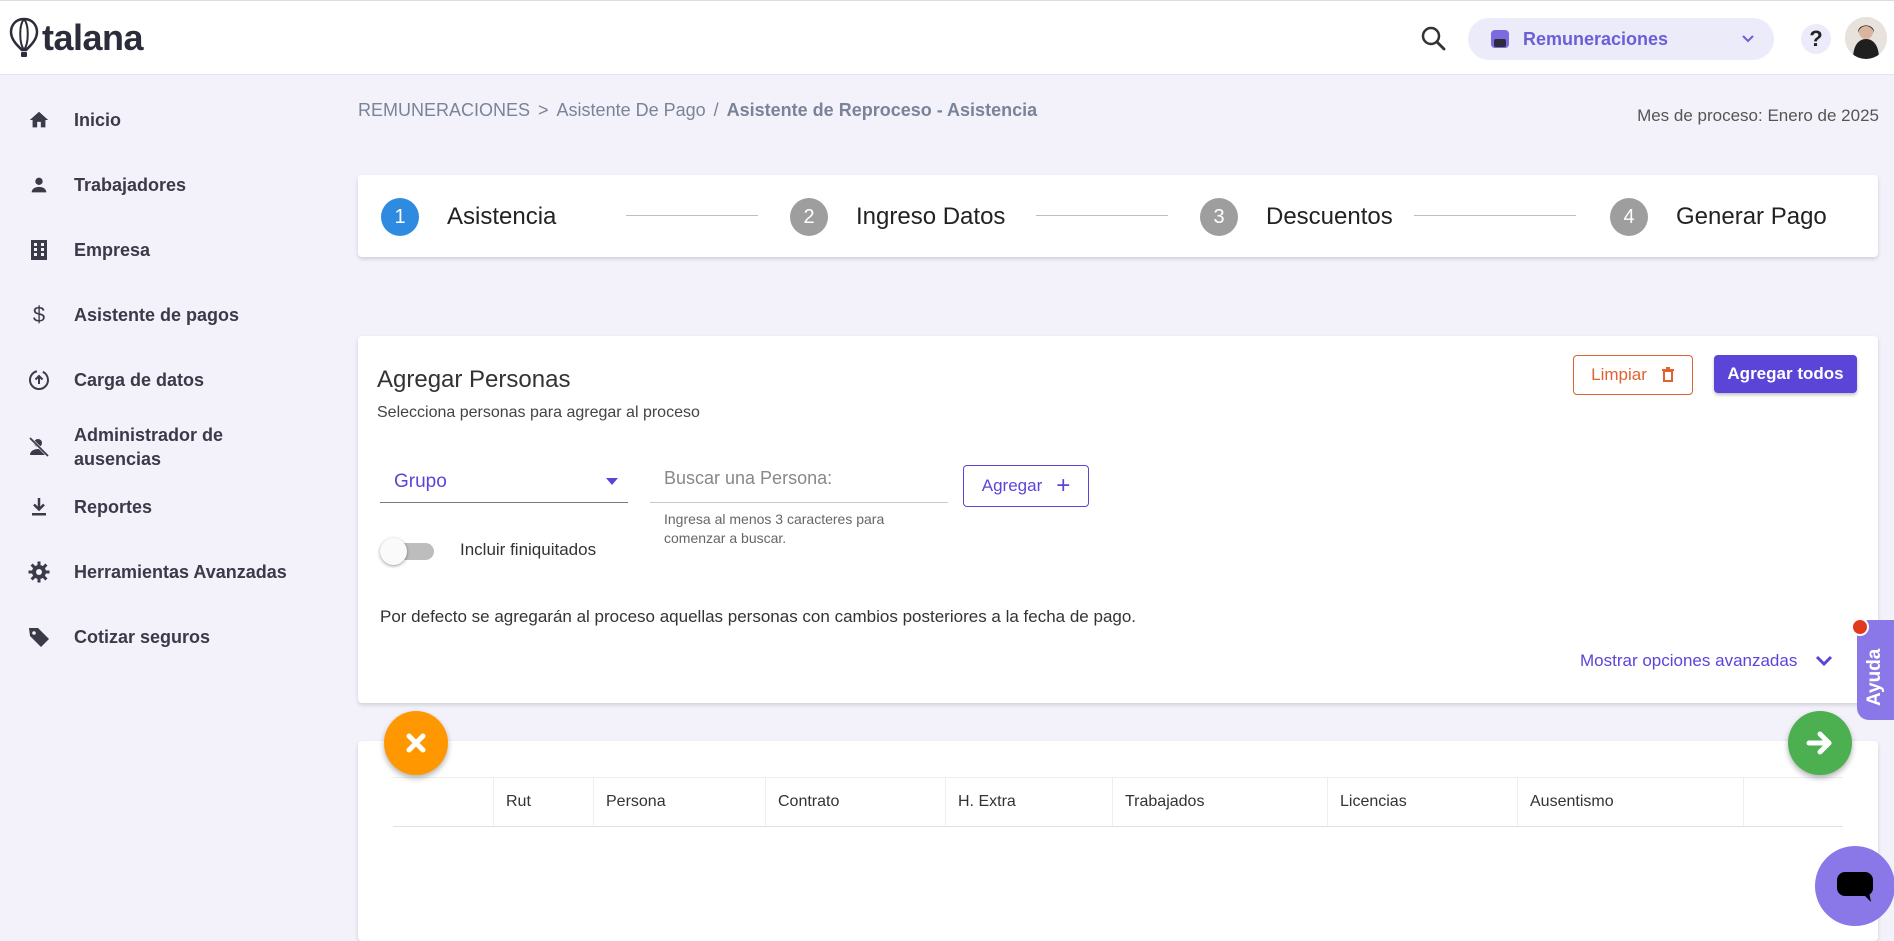  I want to click on sidebar-item-label: Asistente de pagos, so click(157, 315).